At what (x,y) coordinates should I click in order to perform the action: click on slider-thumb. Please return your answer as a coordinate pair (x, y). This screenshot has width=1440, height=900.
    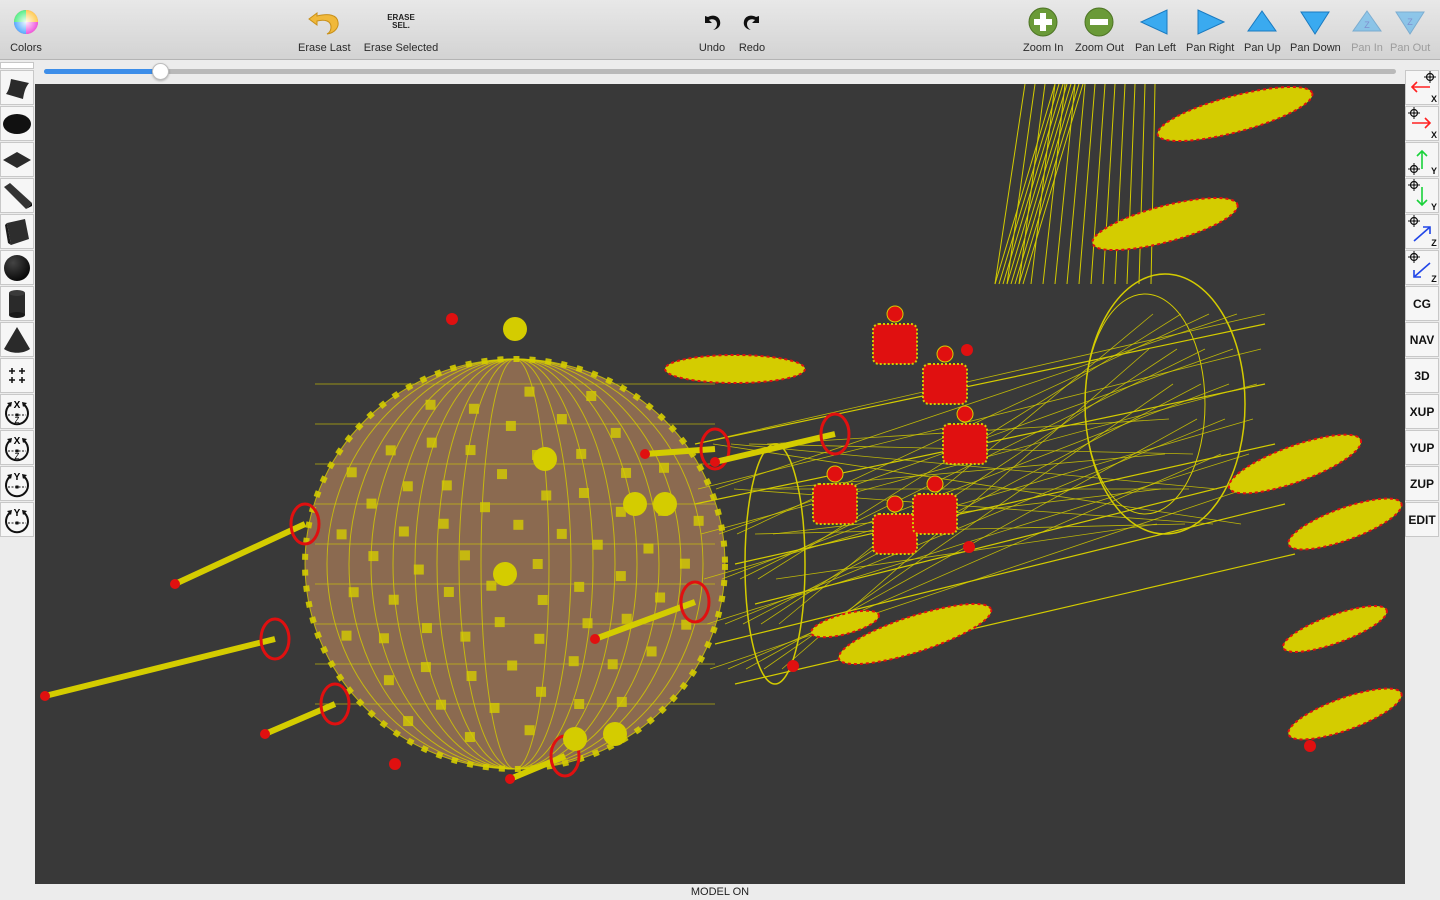
    Looking at the image, I should click on (161, 71).